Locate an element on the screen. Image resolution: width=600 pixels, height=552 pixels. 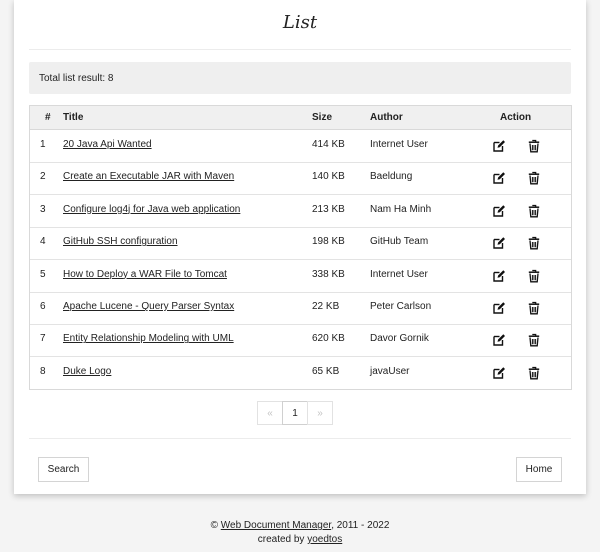
pagination-page-1: 1 is located at coordinates (295, 413).